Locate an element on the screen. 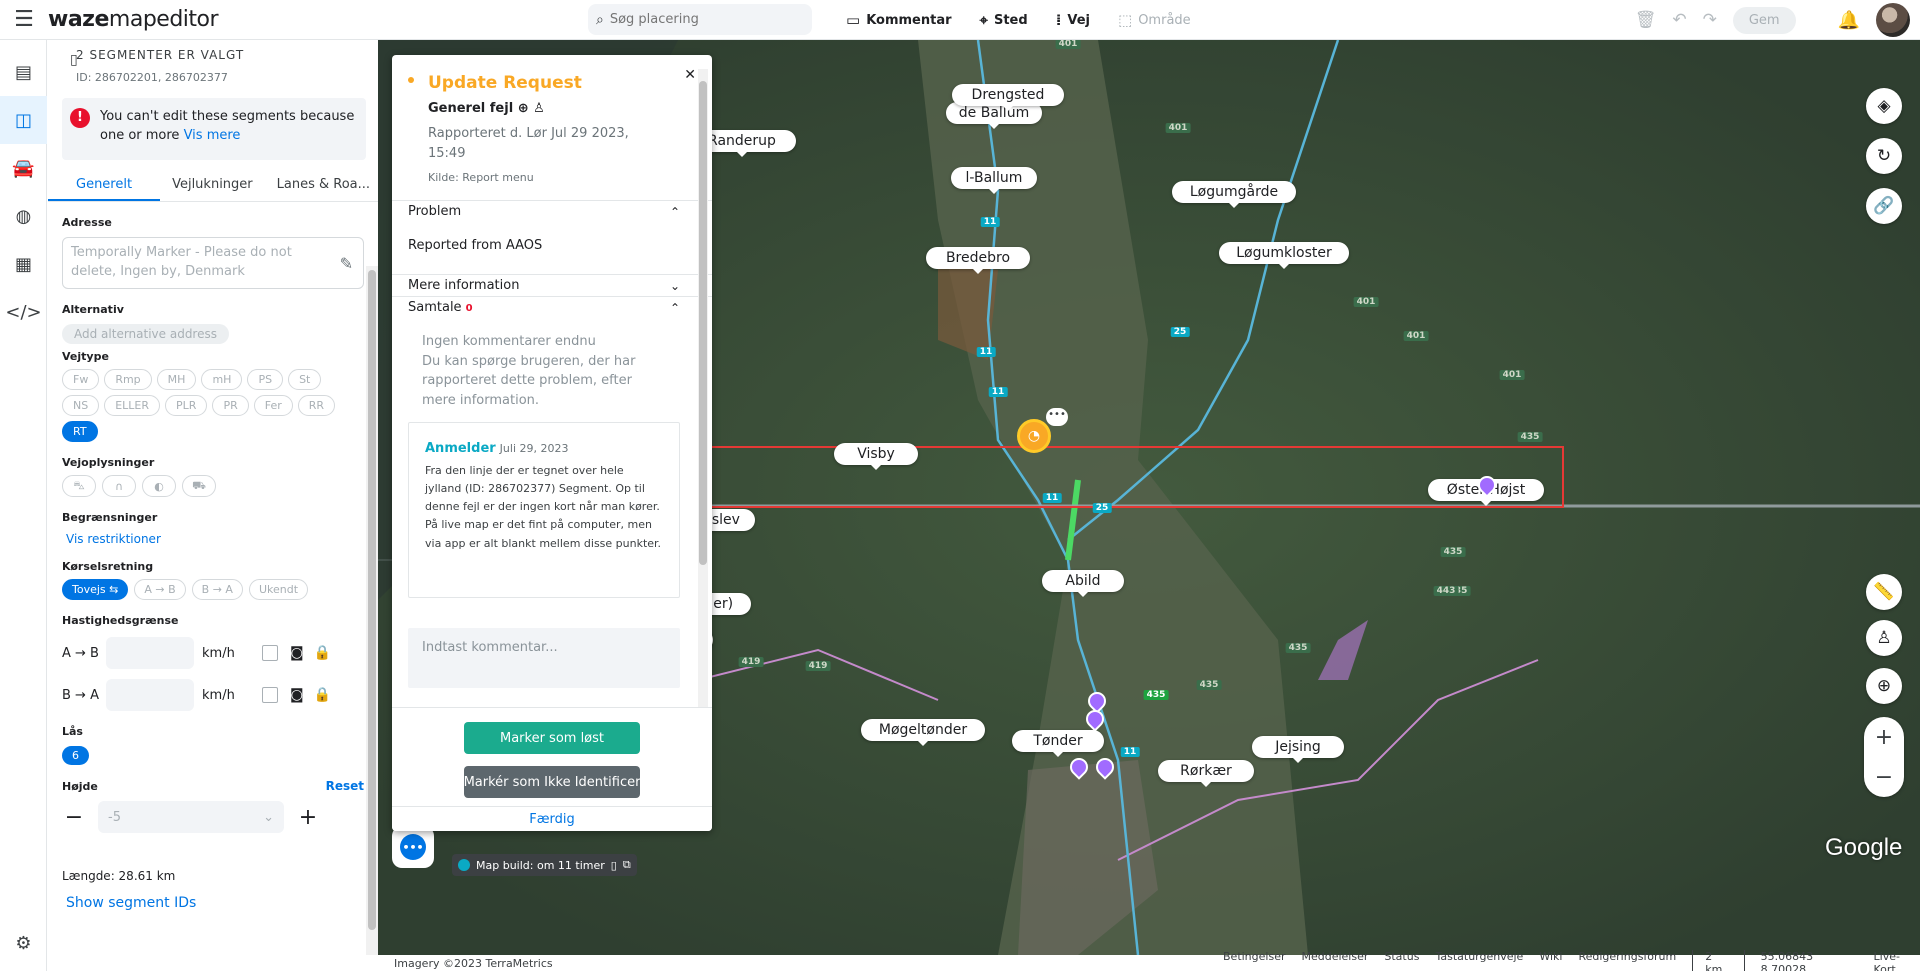 The image size is (1920, 971). globe-icon: ◍ is located at coordinates (23, 216).